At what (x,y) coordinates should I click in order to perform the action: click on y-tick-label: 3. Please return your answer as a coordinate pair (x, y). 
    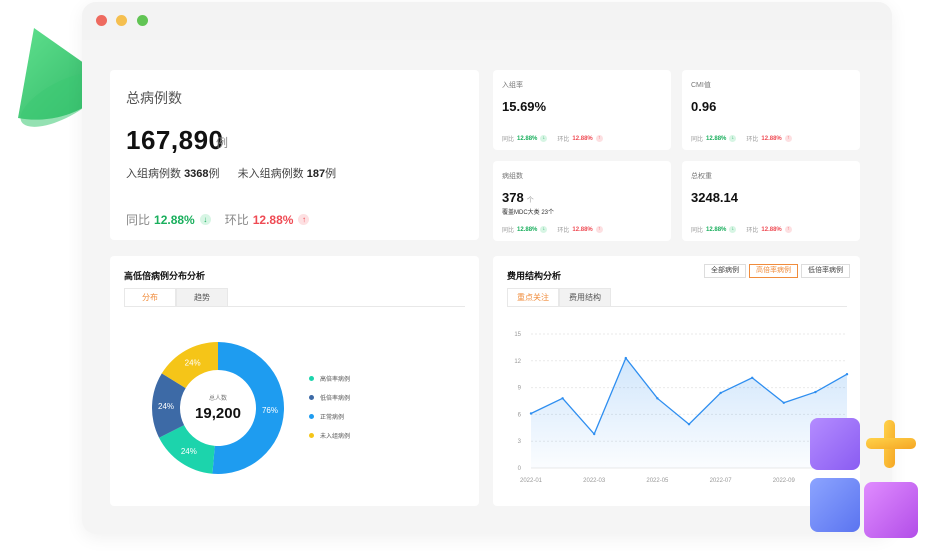
    Looking at the image, I should click on (520, 442).